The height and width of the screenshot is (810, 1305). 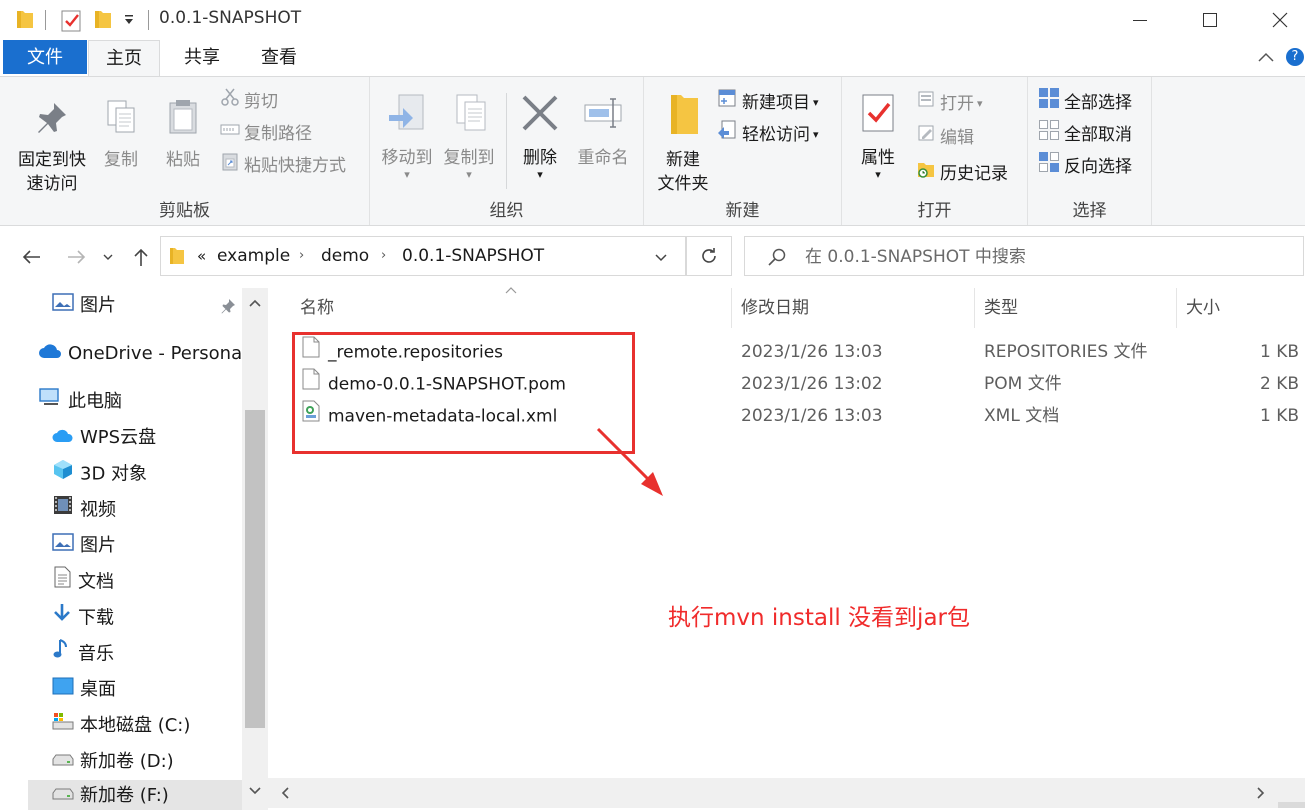 I want to click on invert-selection-button: 反向选择, so click(x=1085, y=166).